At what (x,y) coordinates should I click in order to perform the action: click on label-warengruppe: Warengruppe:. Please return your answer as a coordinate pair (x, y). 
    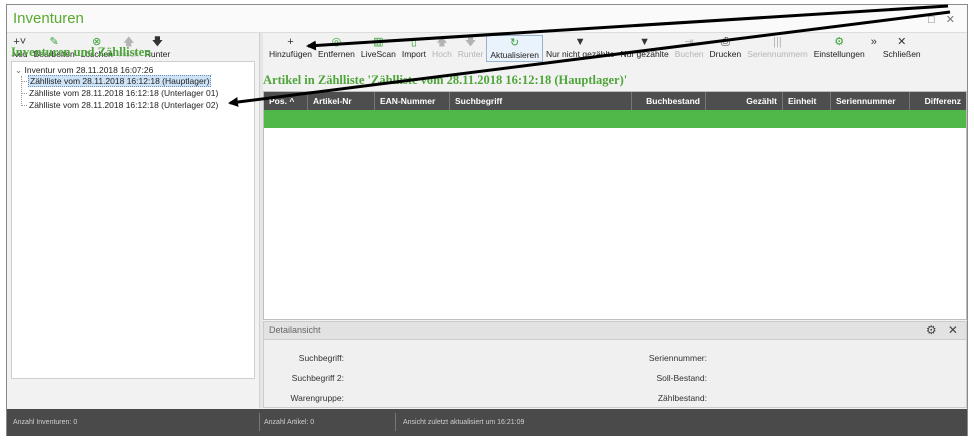
    Looking at the image, I should click on (317, 398).